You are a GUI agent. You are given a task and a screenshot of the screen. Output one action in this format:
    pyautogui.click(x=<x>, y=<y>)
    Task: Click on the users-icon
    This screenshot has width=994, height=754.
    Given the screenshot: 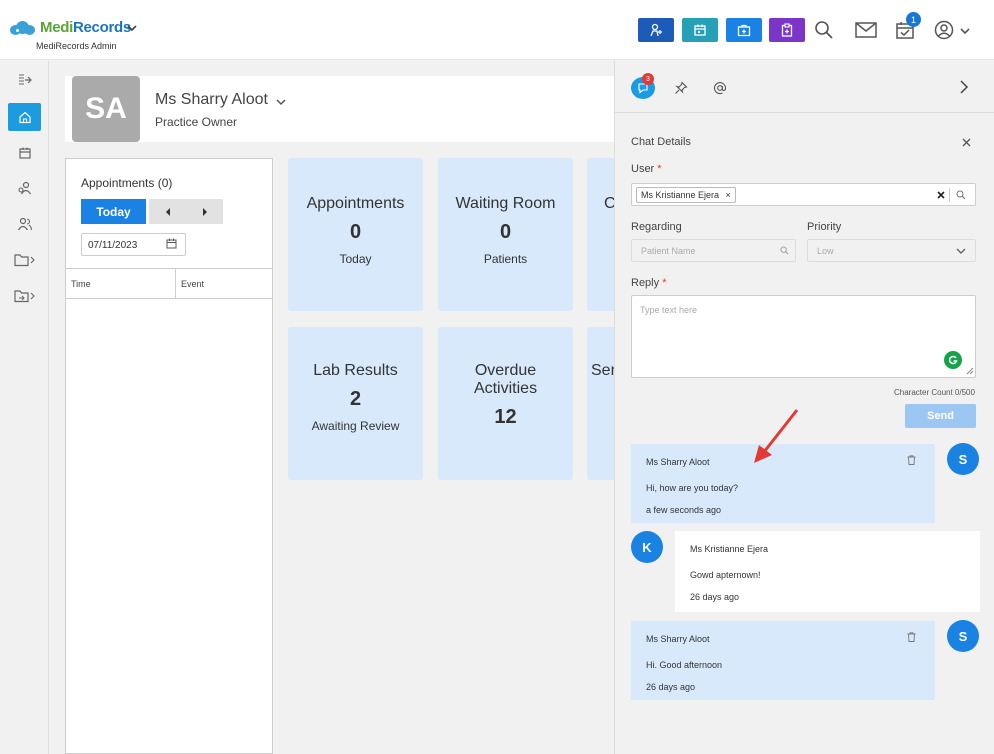 What is the action you would take?
    pyautogui.click(x=24, y=224)
    